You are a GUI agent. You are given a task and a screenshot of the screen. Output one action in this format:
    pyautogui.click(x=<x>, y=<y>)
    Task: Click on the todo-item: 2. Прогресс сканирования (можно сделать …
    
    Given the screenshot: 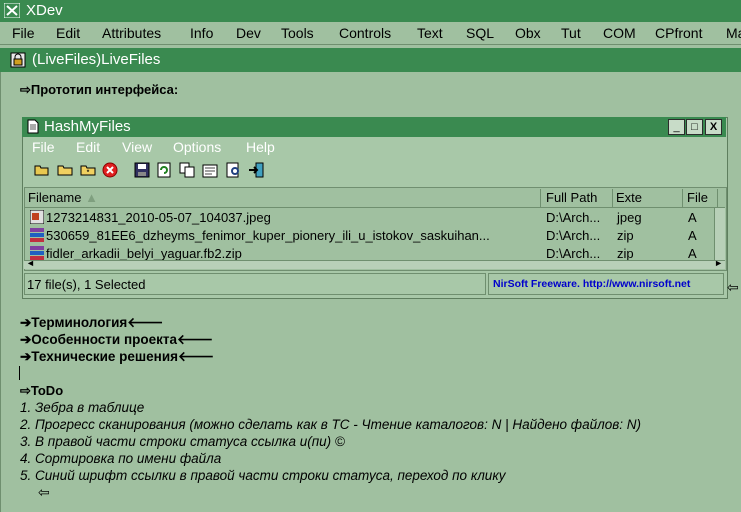 What is the action you would take?
    pyautogui.click(x=330, y=424)
    